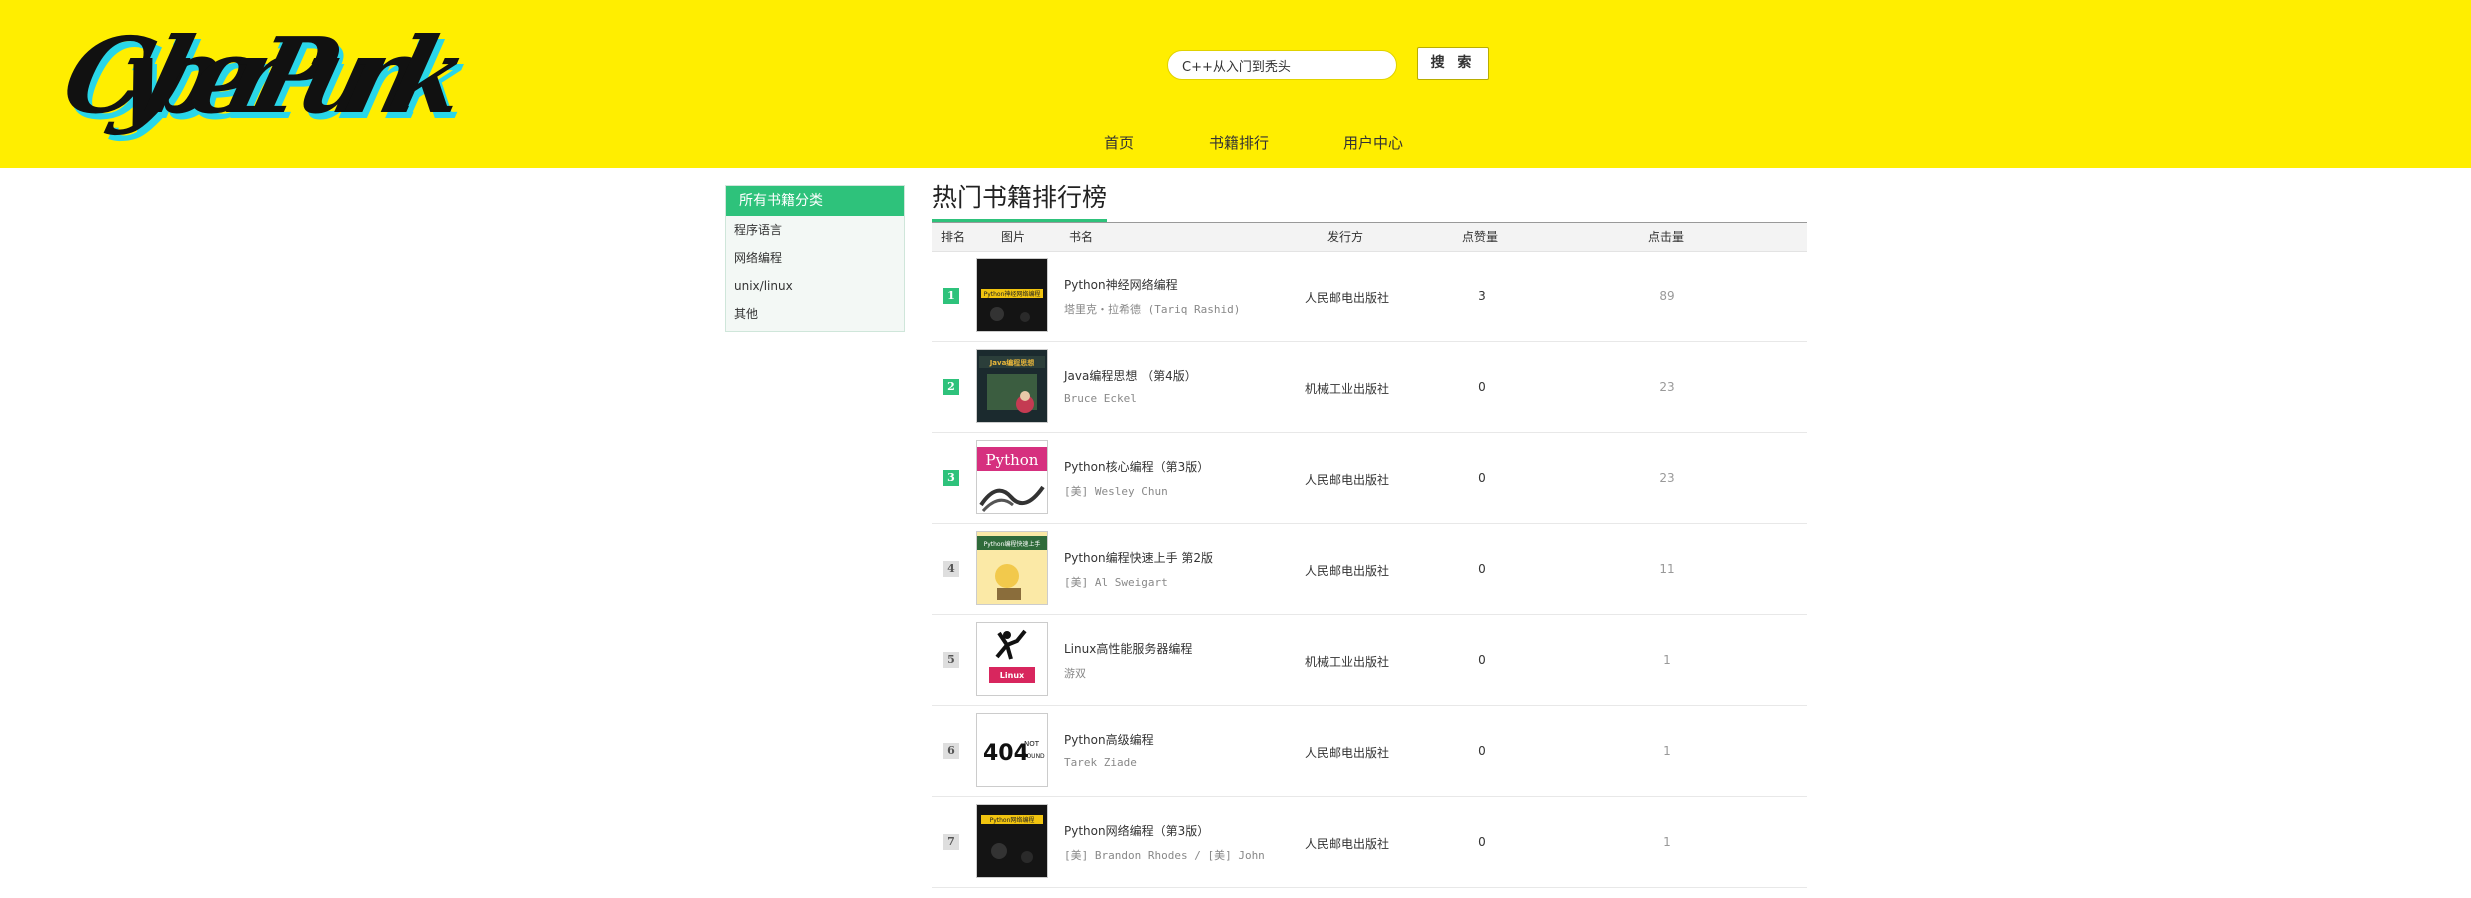 This screenshot has height=898, width=2471. I want to click on book-cover: Python网络编程, so click(1012, 841).